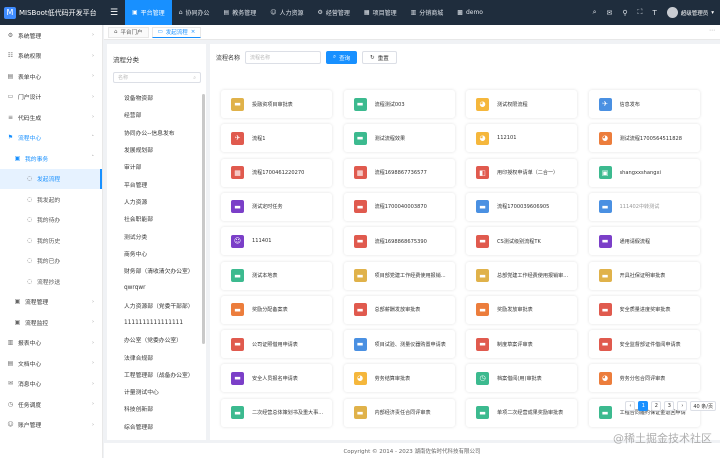 The image size is (720, 458). What do you see at coordinates (521, 241) in the screenshot?
I see `process-card: ▬ CS测试级别流程TK` at bounding box center [521, 241].